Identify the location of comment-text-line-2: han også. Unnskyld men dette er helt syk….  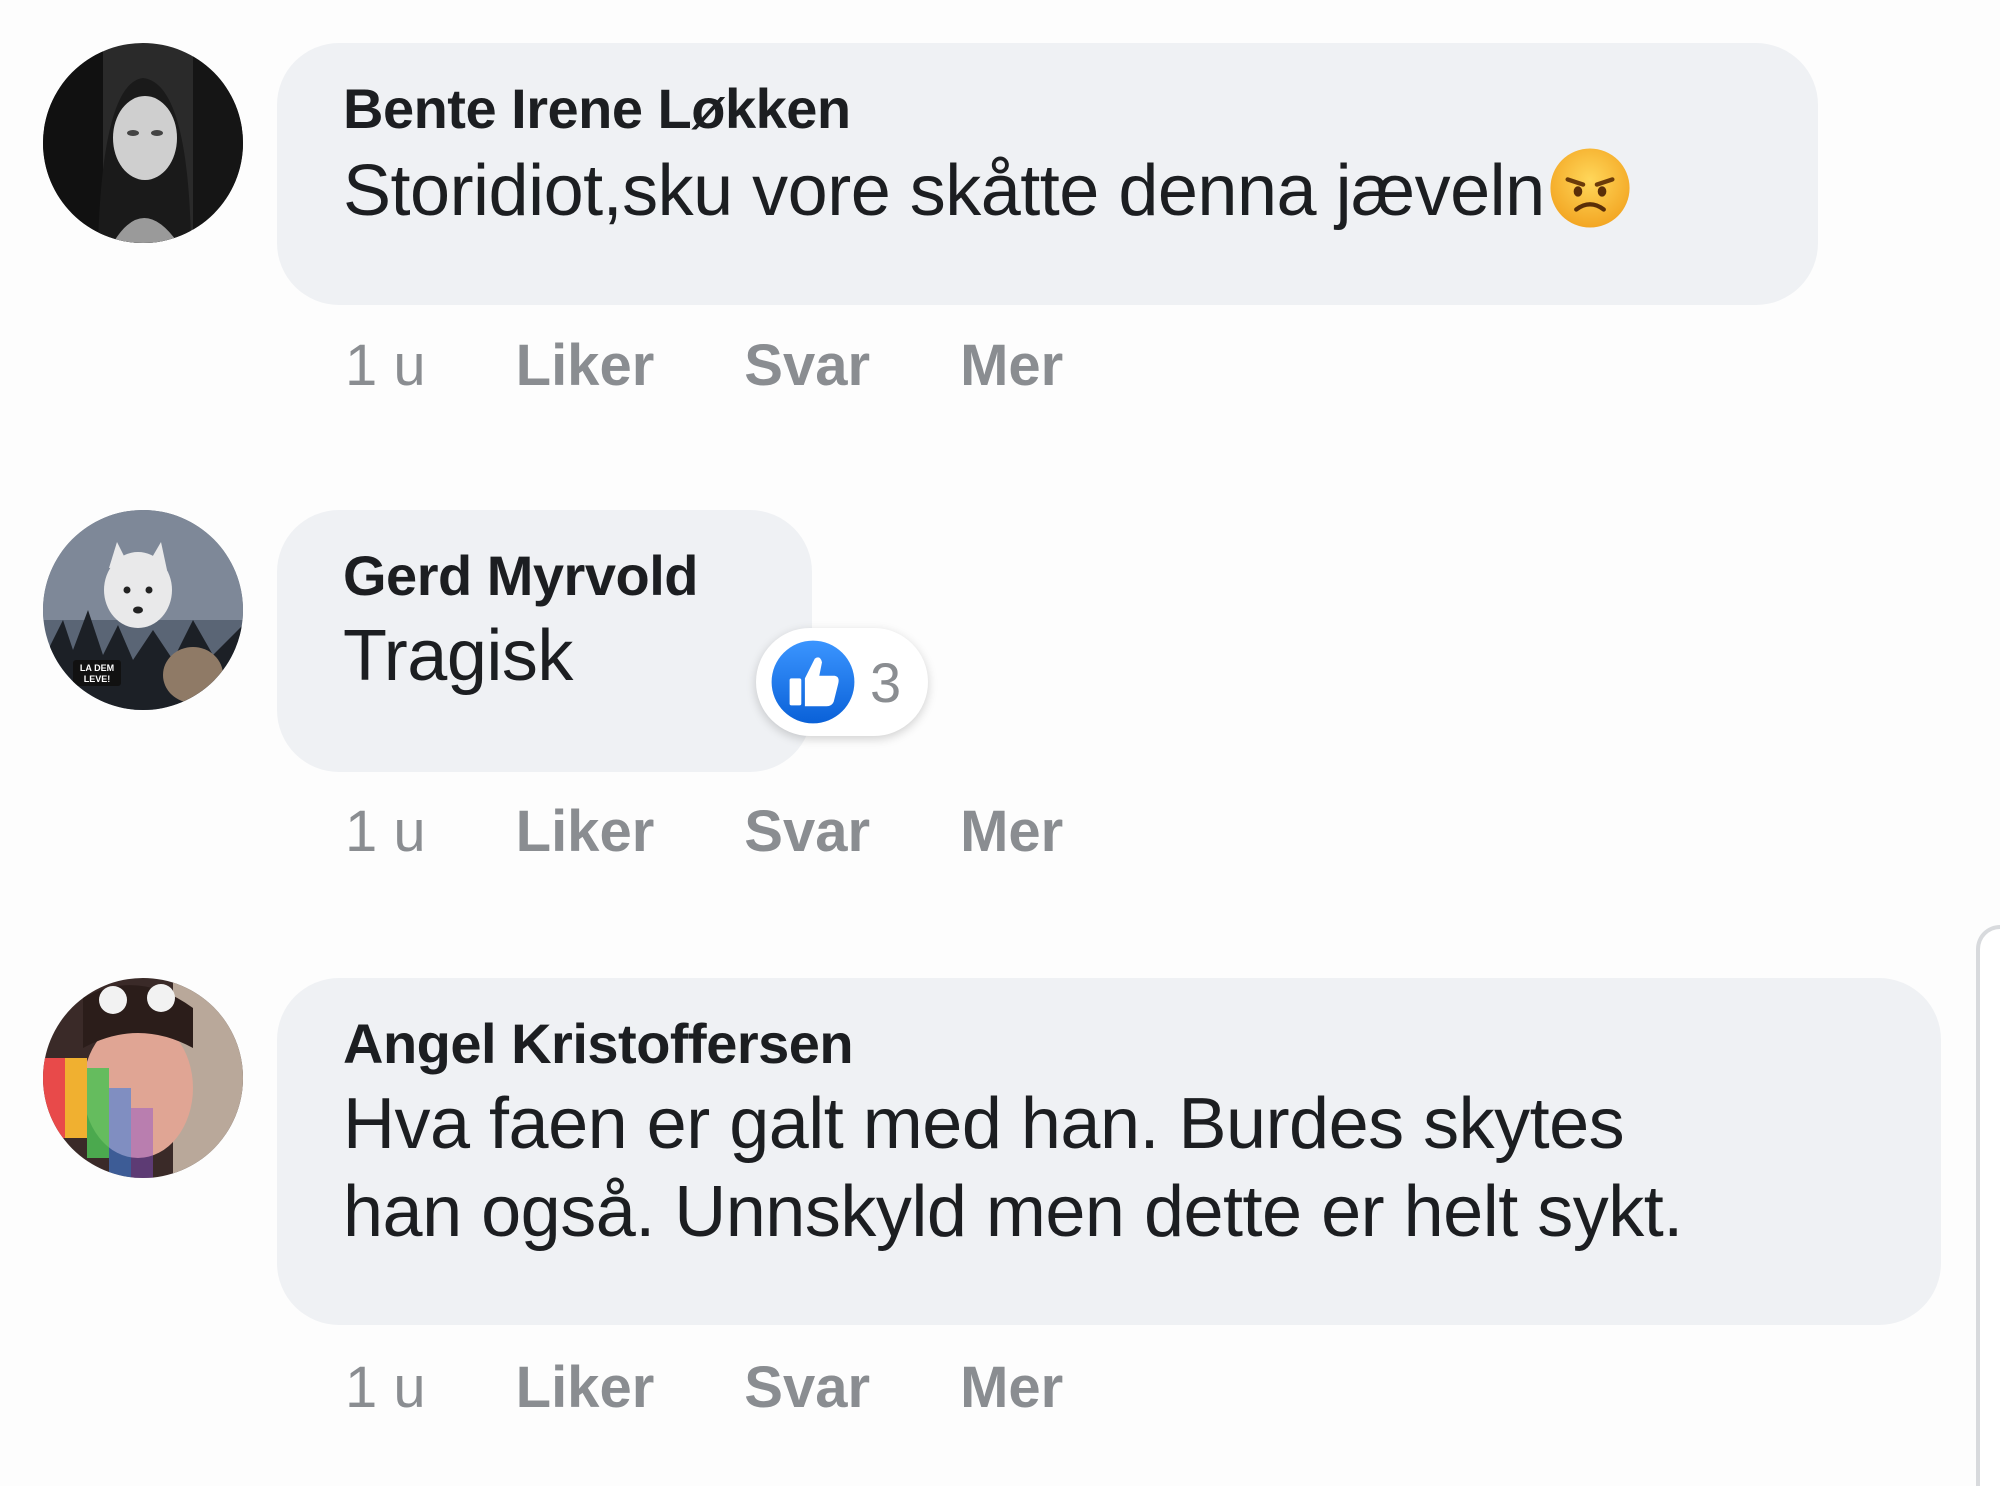
(1013, 1212).